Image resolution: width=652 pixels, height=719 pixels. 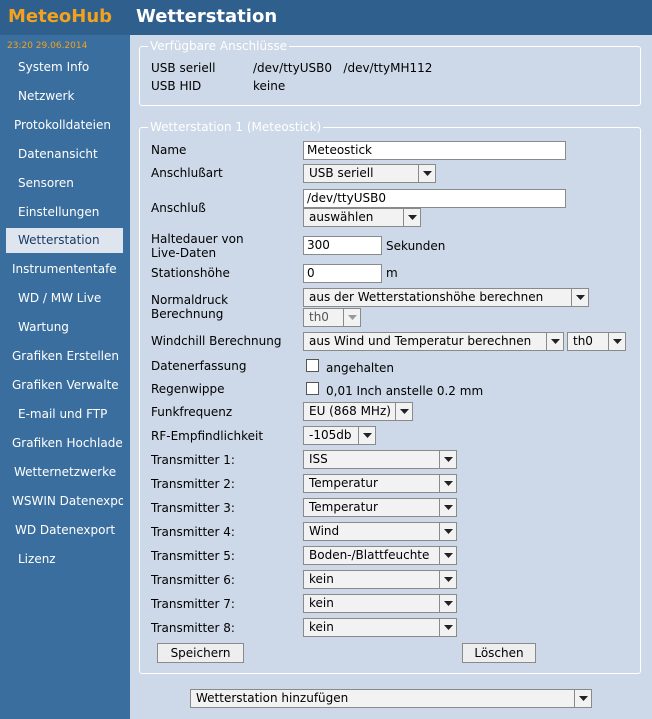 What do you see at coordinates (342, 273) in the screenshot?
I see `altitude-input: 0` at bounding box center [342, 273].